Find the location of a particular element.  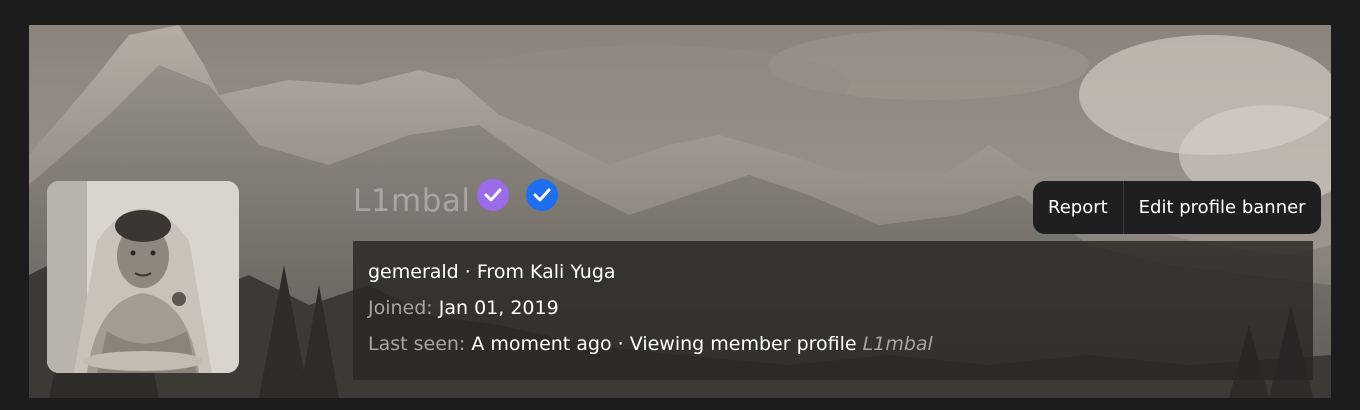

avatar-image is located at coordinates (143, 277).